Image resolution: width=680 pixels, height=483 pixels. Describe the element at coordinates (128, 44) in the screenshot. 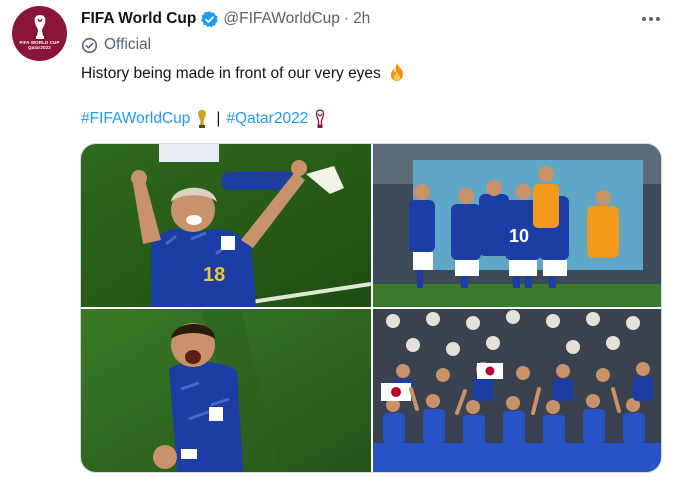

I see `official-text: Official` at that location.